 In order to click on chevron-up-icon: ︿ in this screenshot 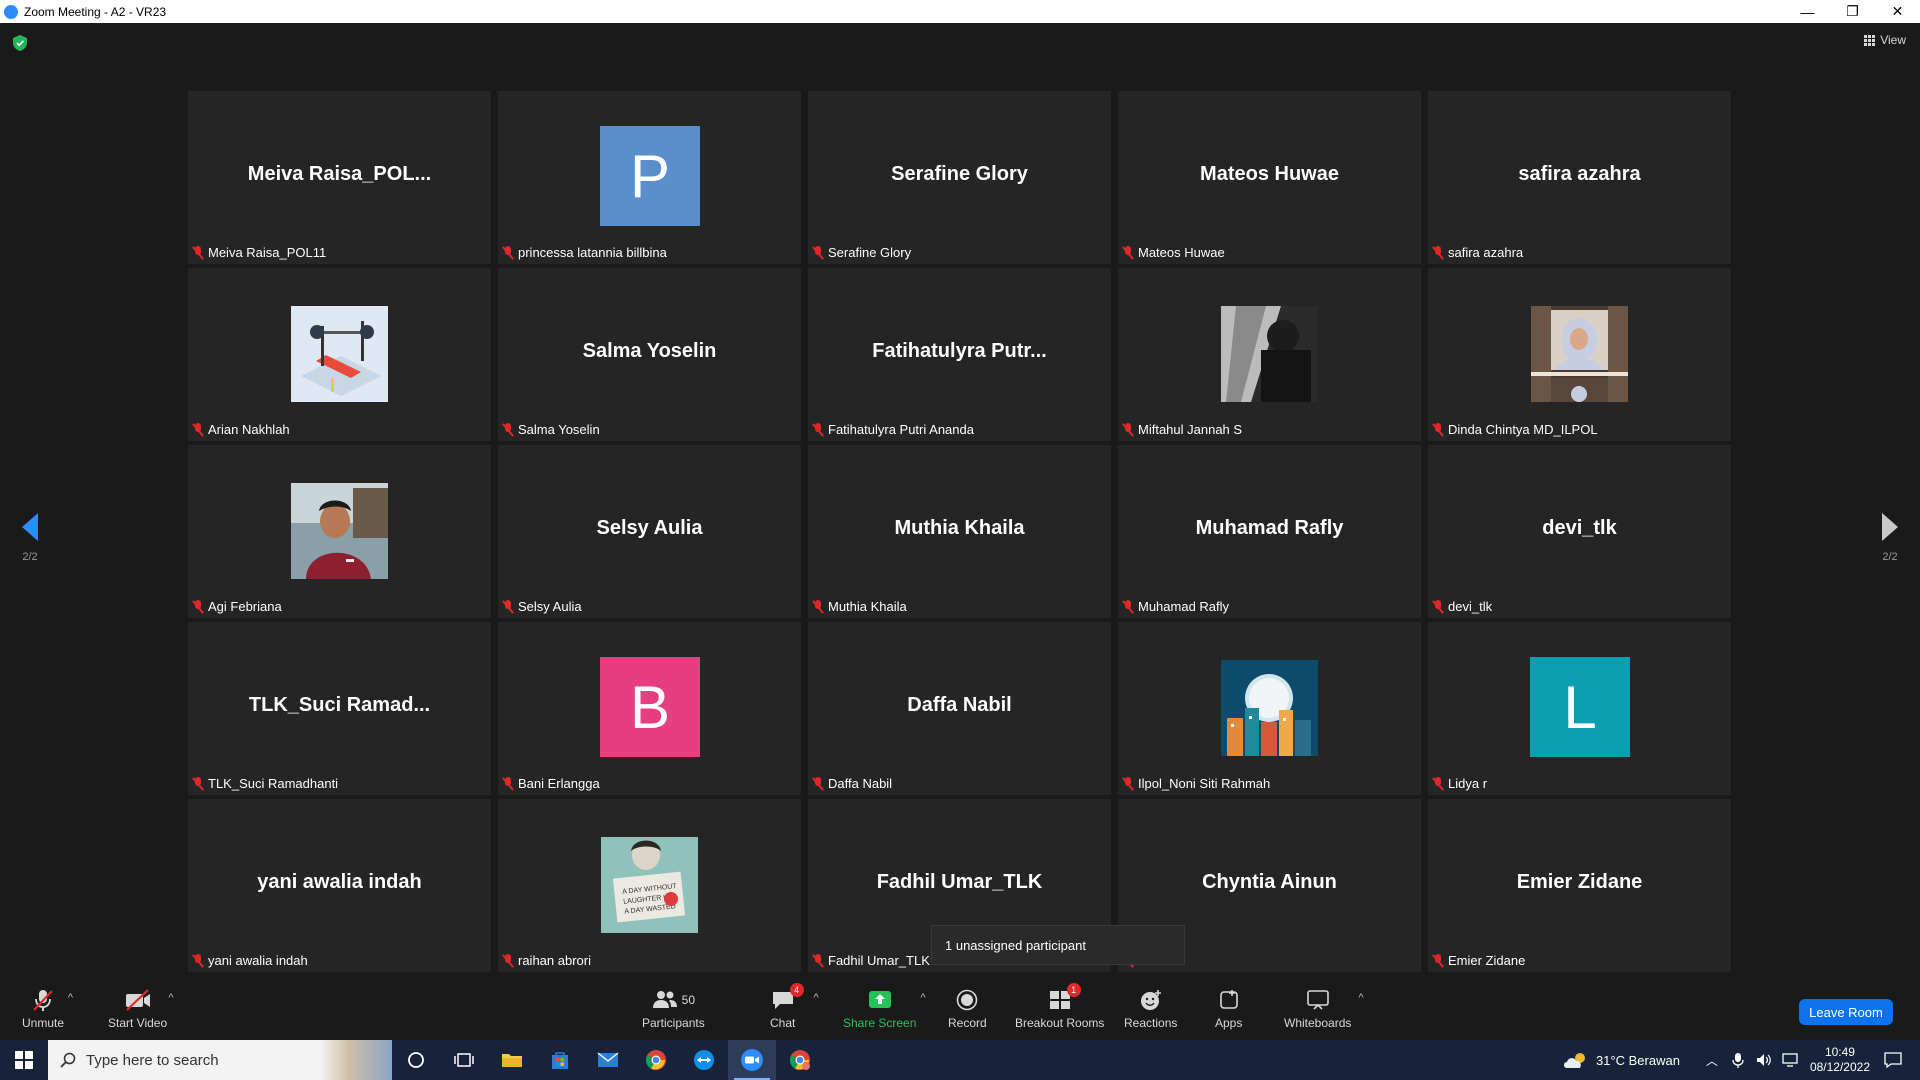, I will do `click(1712, 1060)`.